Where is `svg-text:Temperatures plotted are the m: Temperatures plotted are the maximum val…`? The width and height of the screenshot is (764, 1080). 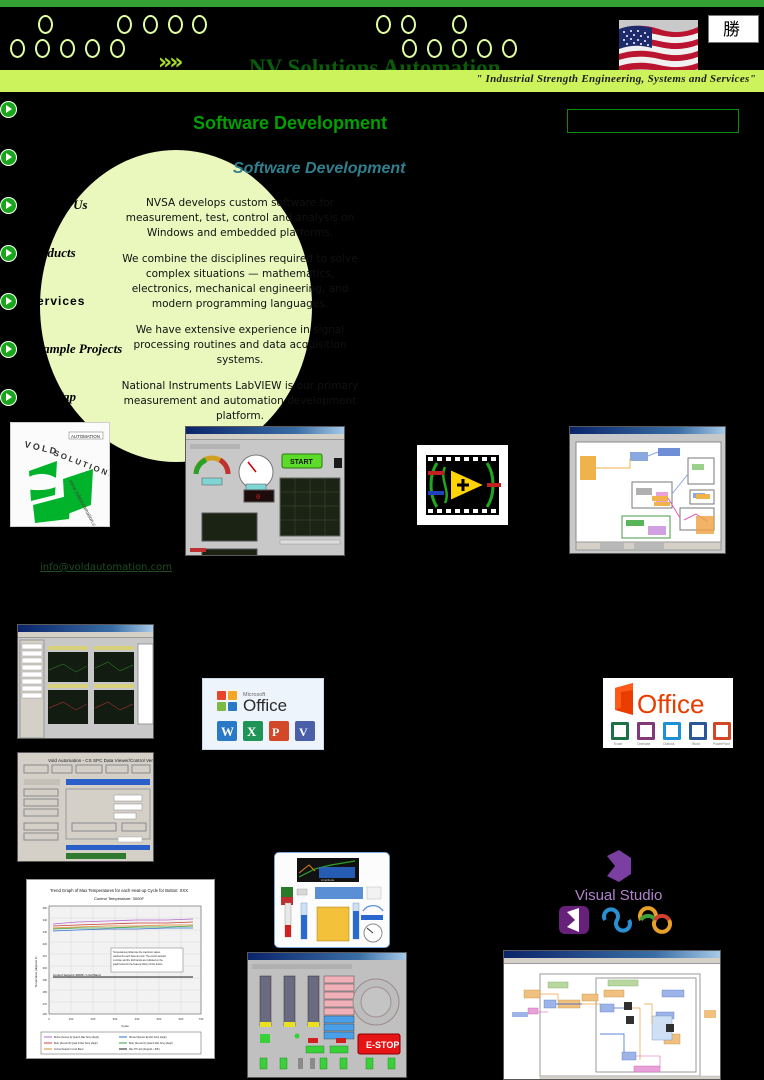 svg-text:Temperatures plotted are the m: Temperatures plotted are the maximum val… is located at coordinates (137, 952).